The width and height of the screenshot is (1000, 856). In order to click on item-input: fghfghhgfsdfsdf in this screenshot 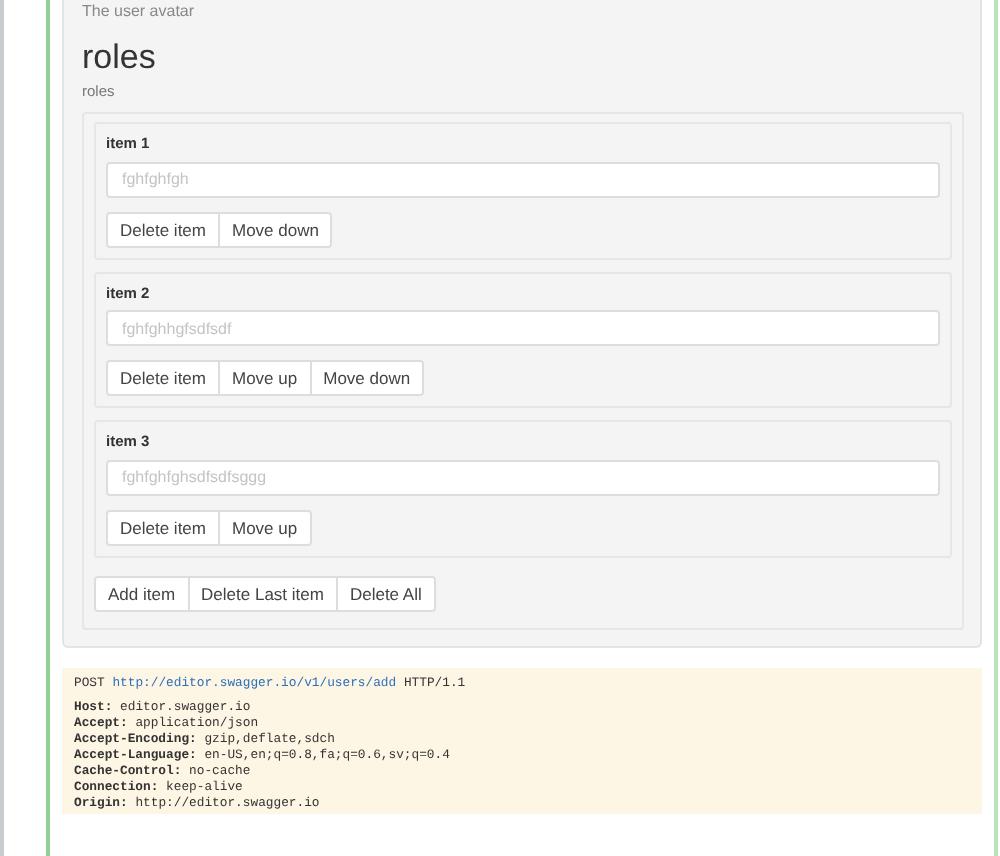, I will do `click(523, 328)`.